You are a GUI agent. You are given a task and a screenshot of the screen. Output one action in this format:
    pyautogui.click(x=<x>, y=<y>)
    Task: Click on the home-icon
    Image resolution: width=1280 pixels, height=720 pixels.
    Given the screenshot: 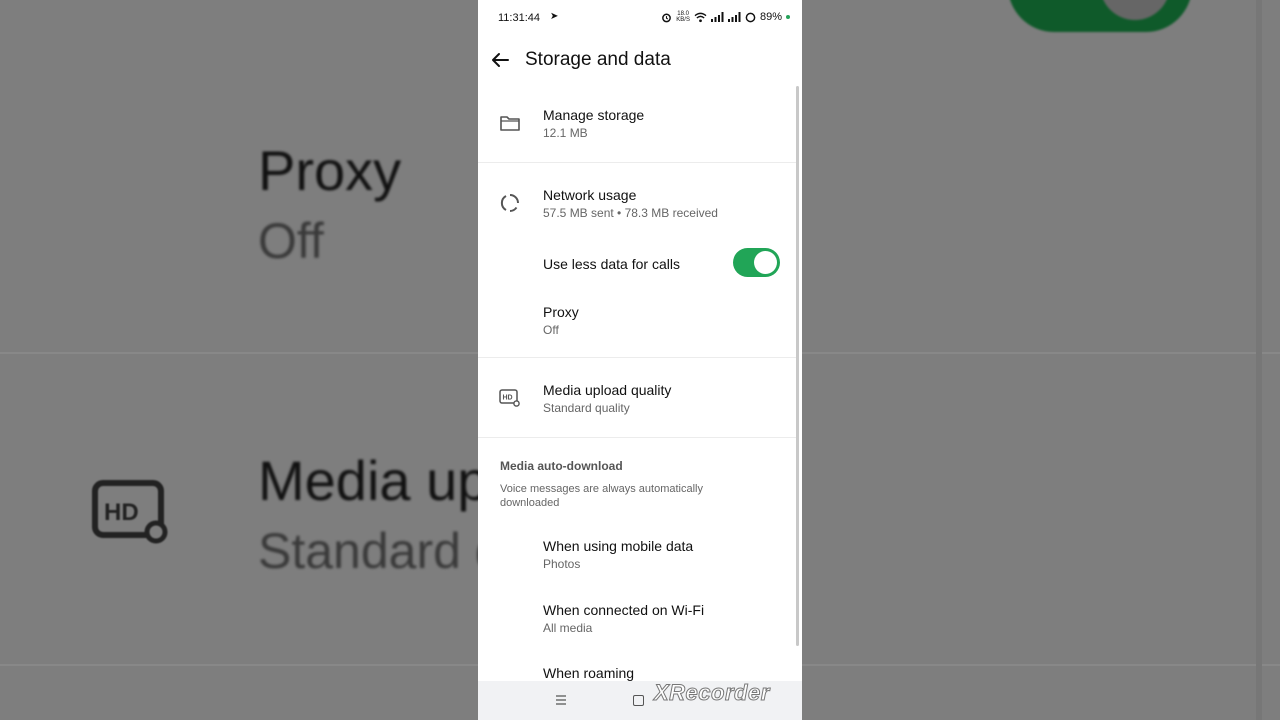 What is the action you would take?
    pyautogui.click(x=638, y=700)
    